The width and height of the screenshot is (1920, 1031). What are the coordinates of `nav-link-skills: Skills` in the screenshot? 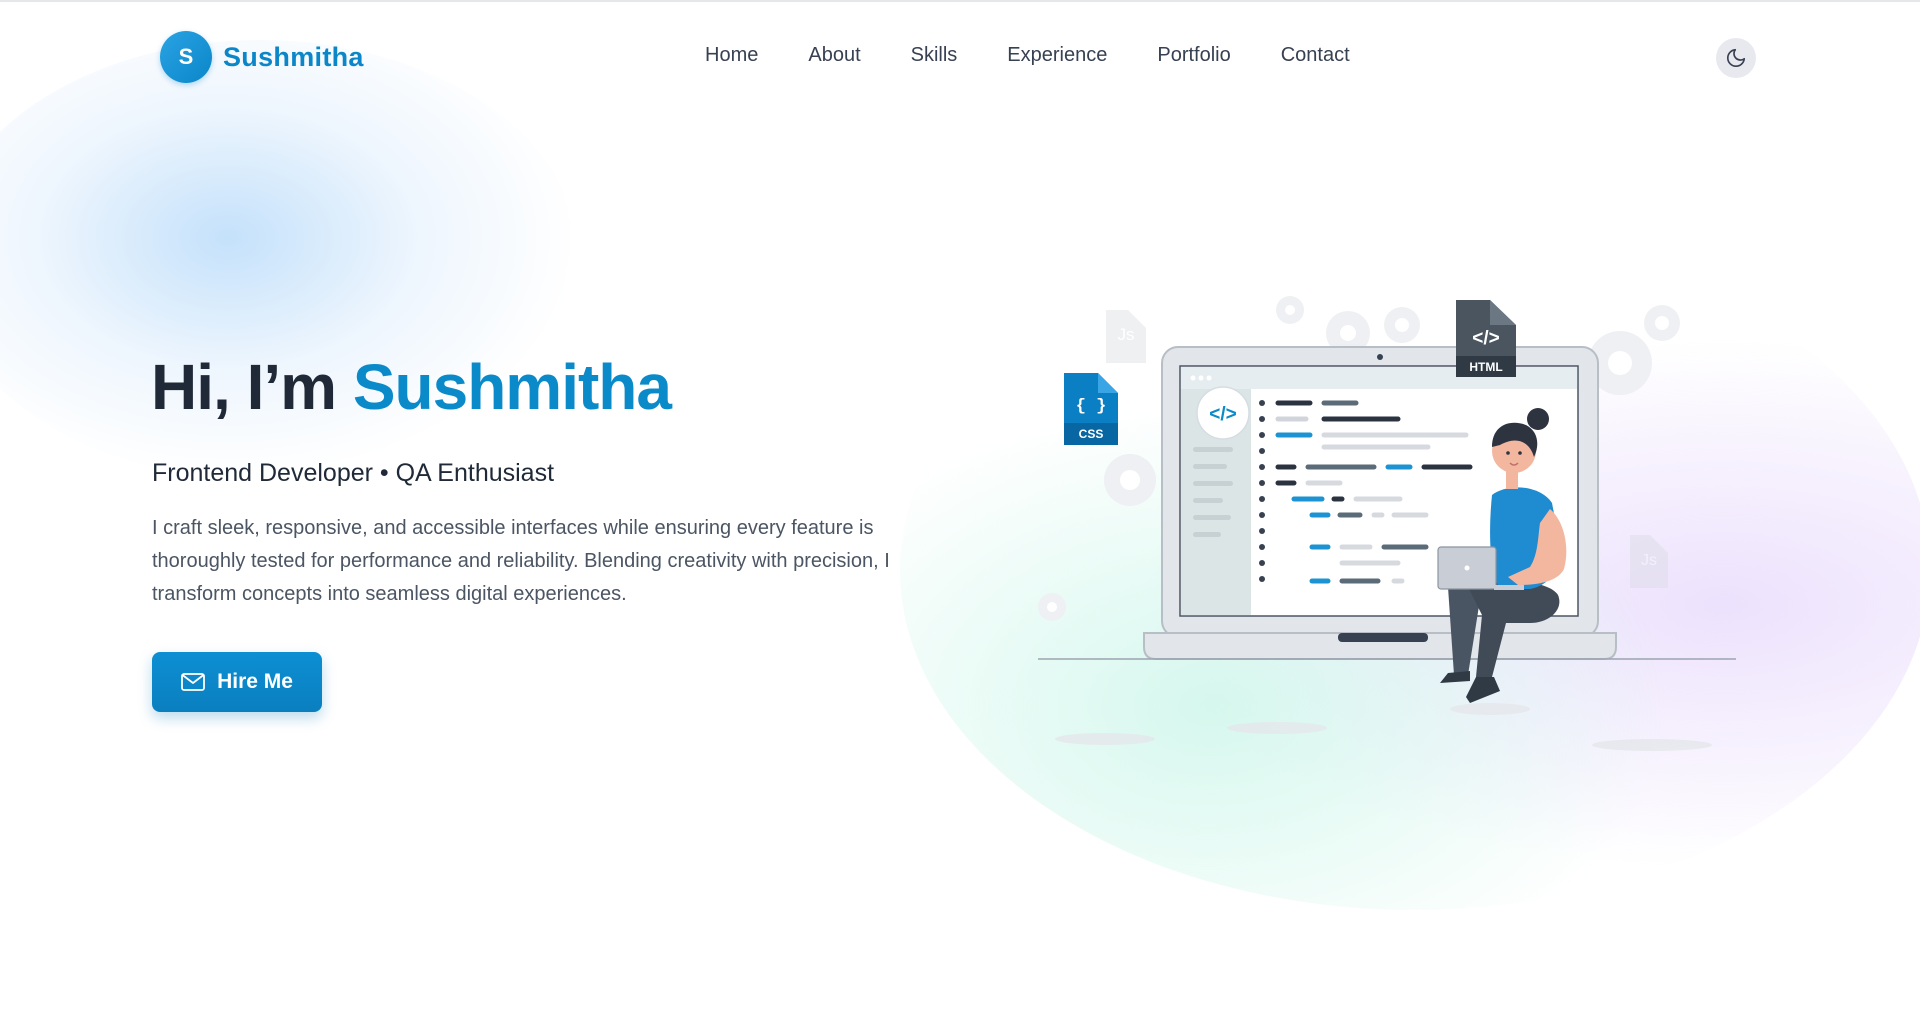 It's located at (934, 55).